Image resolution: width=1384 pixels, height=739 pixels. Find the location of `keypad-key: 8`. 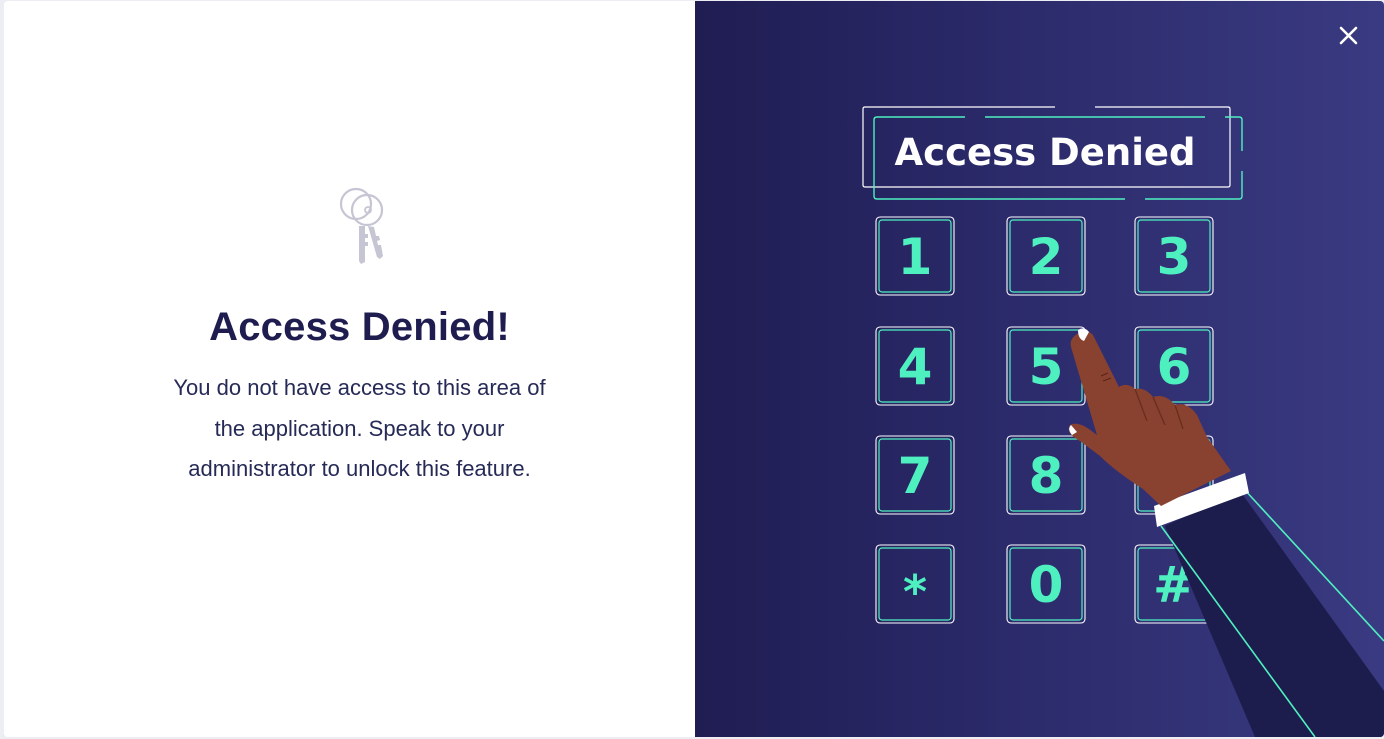

keypad-key: 8 is located at coordinates (1046, 475).